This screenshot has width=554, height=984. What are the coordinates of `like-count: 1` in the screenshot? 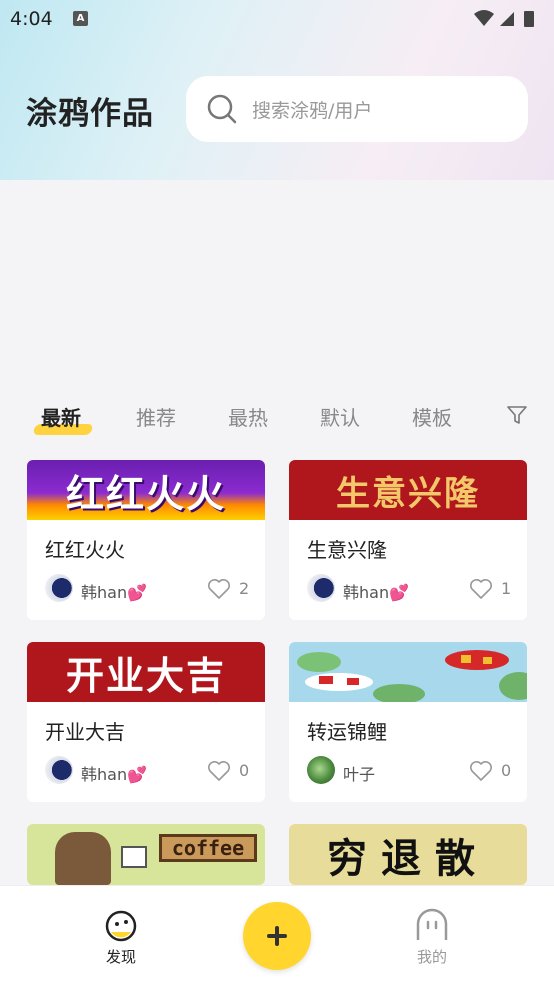 It's located at (506, 588).